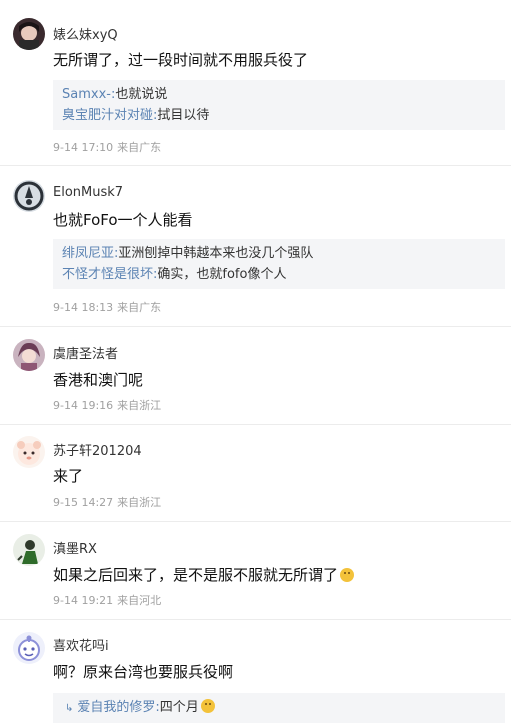 The width and height of the screenshot is (511, 728). I want to click on reply-list: Samxx-:也就说说 臭宝肥汁对对碰:拭目以待, so click(279, 105).